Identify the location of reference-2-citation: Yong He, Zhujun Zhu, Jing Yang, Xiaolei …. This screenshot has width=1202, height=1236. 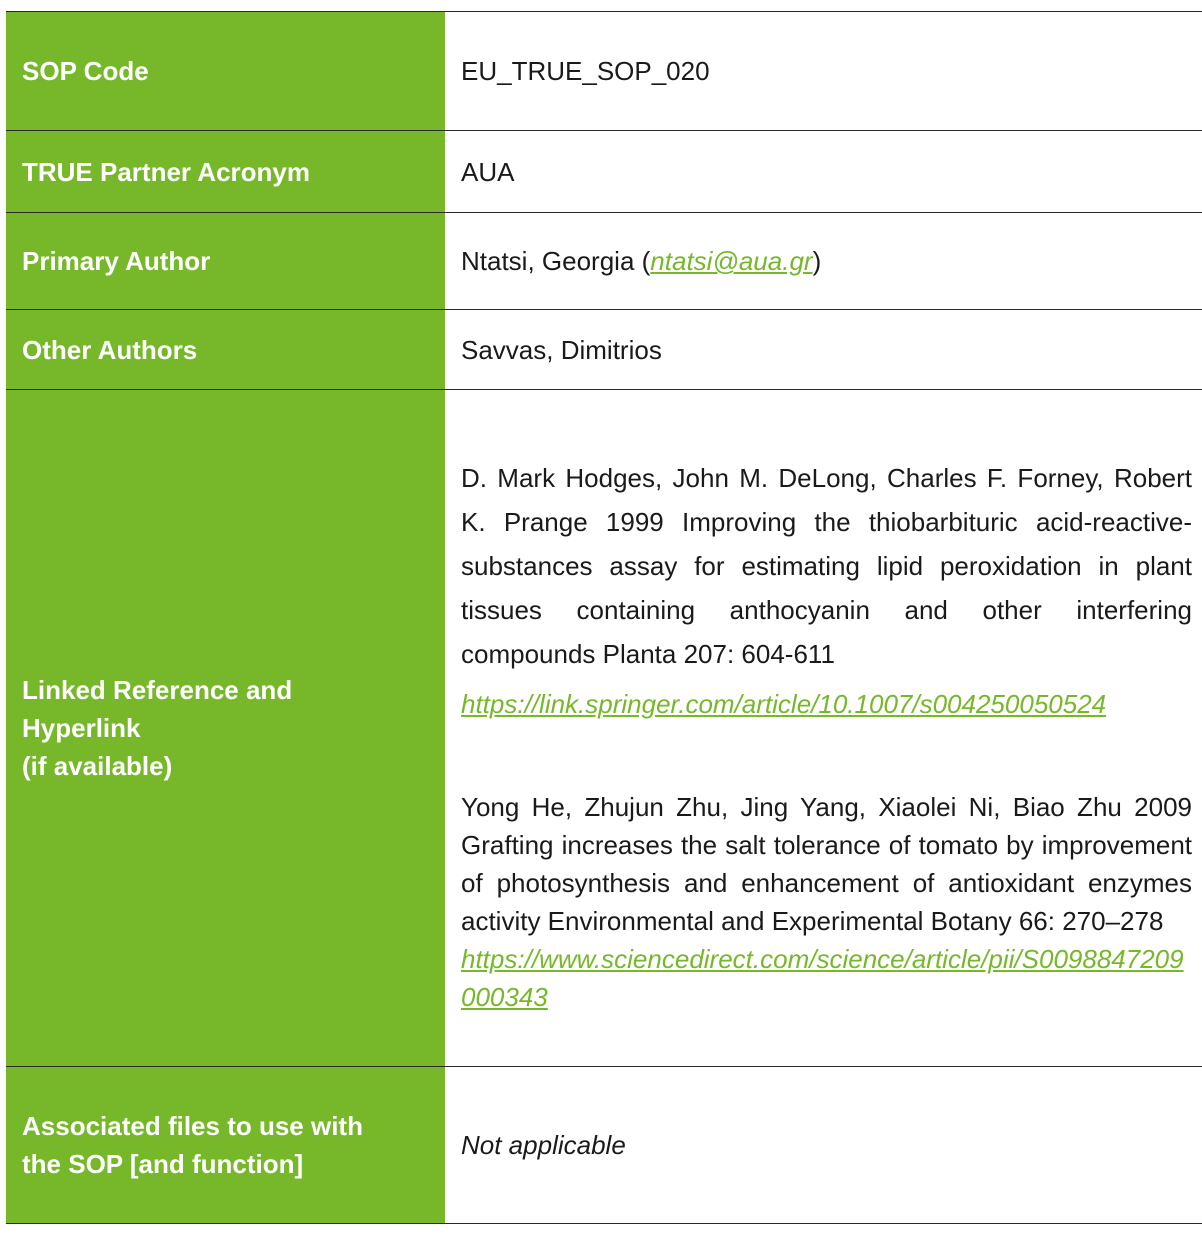
(826, 864).